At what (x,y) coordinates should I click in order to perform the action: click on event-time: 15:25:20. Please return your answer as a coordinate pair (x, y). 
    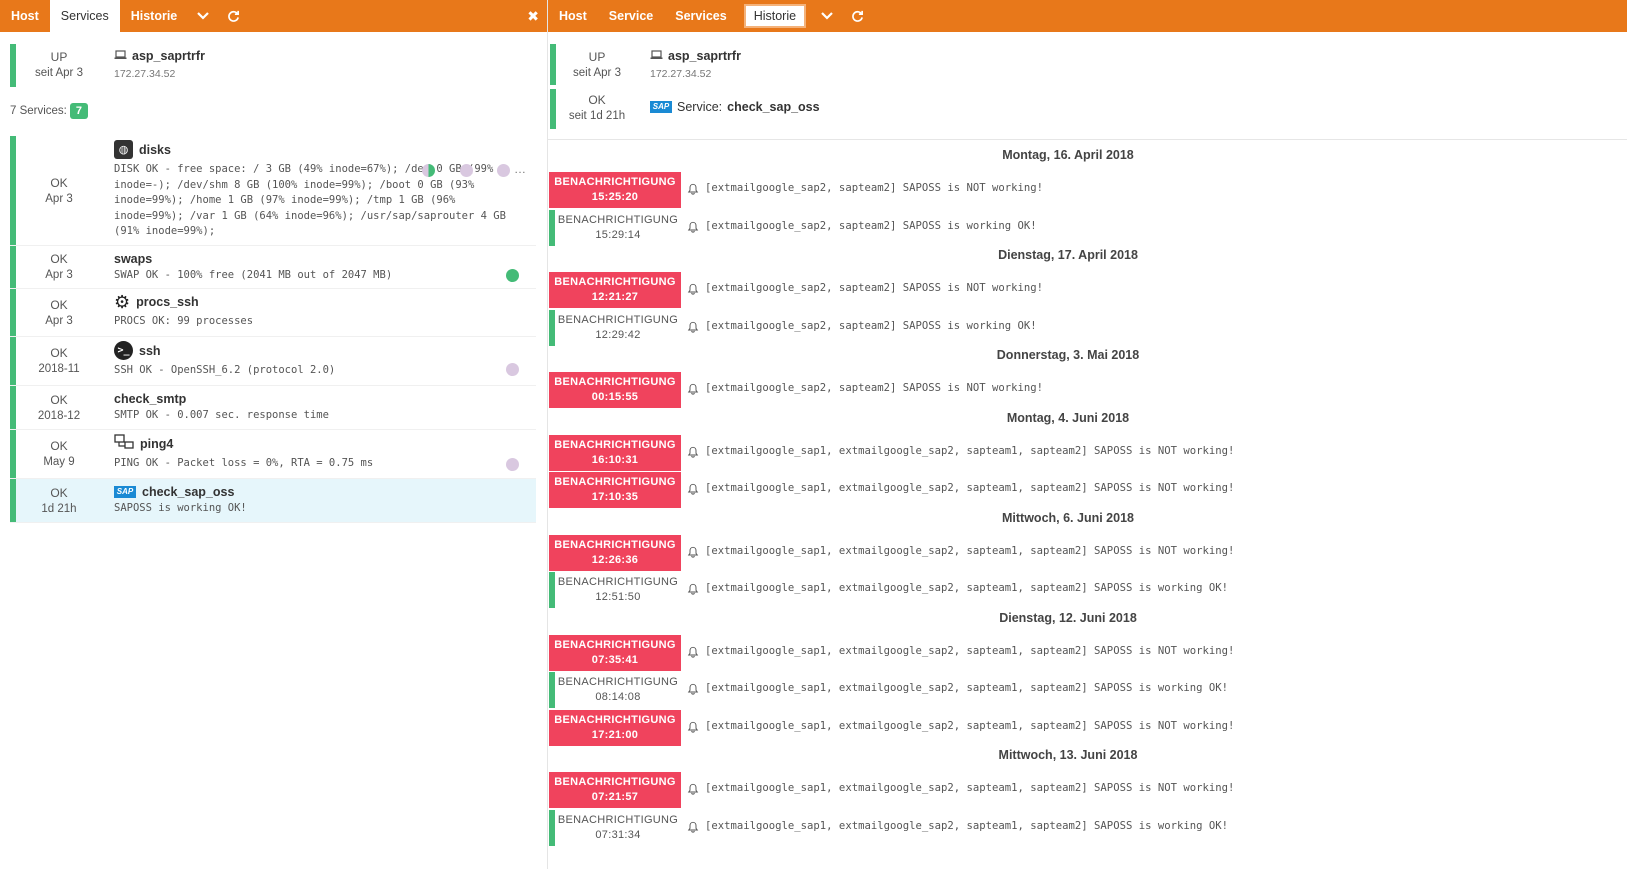
    Looking at the image, I should click on (615, 197).